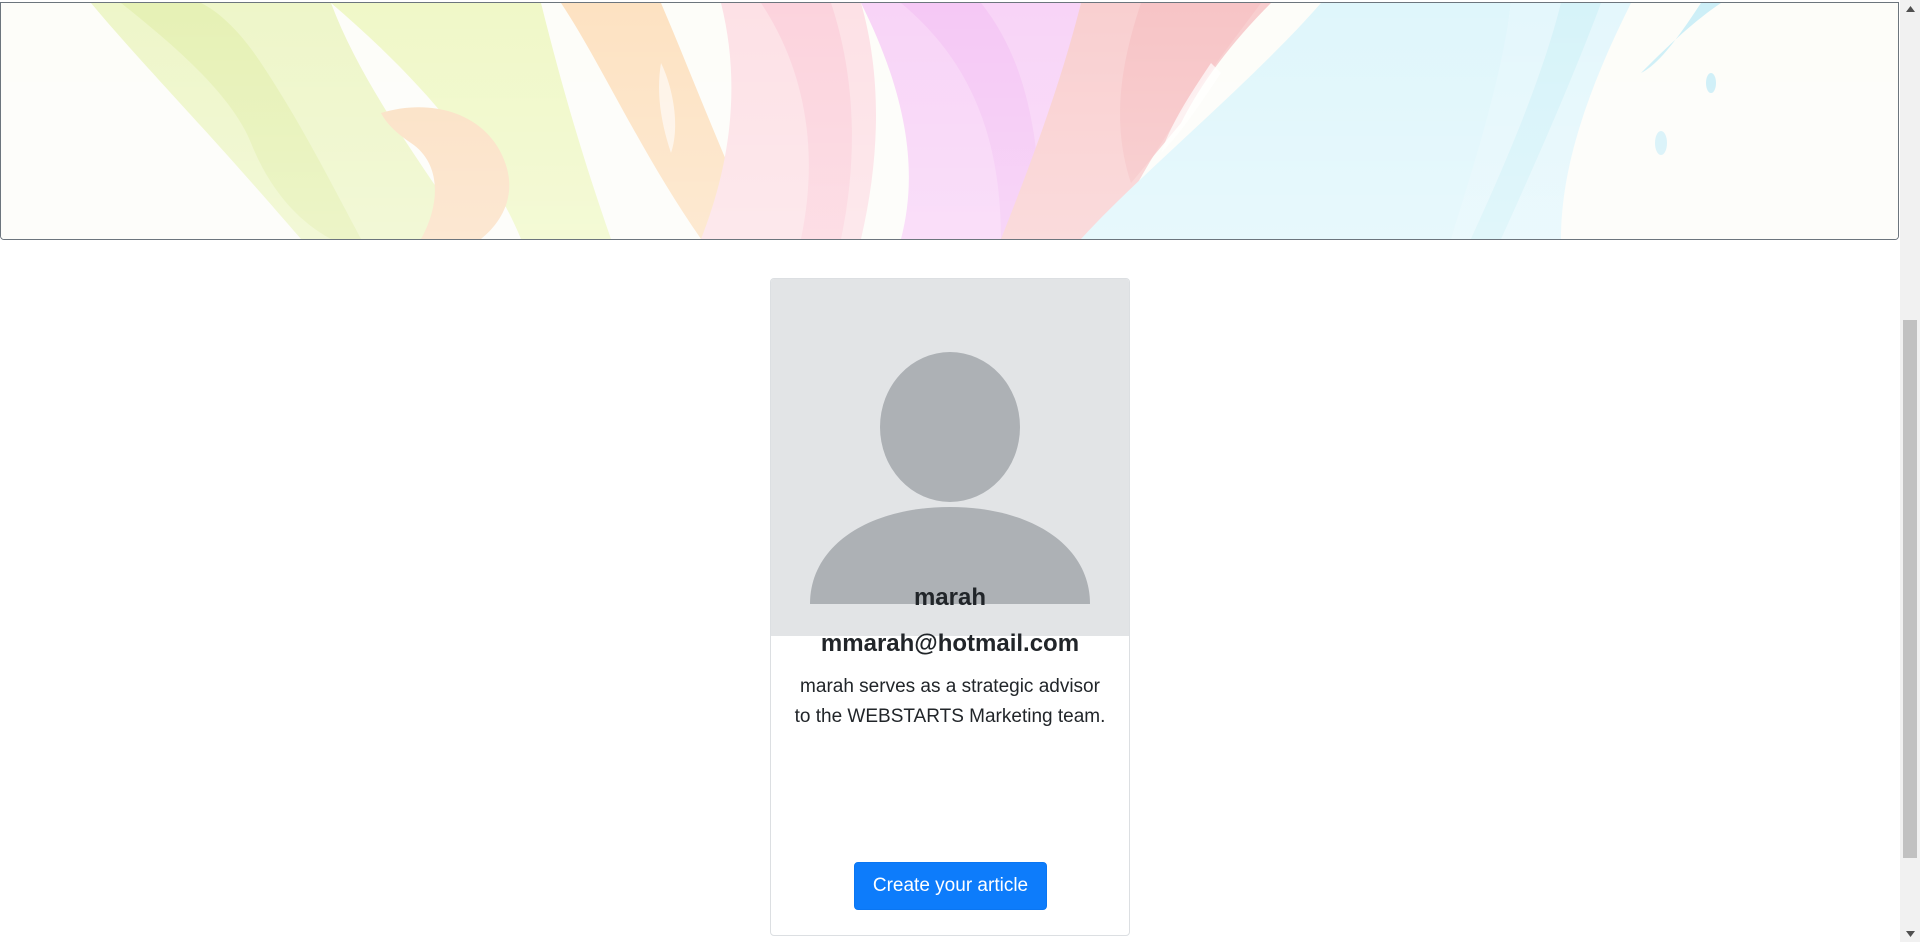  I want to click on page-scrollbar, so click(1910, 471).